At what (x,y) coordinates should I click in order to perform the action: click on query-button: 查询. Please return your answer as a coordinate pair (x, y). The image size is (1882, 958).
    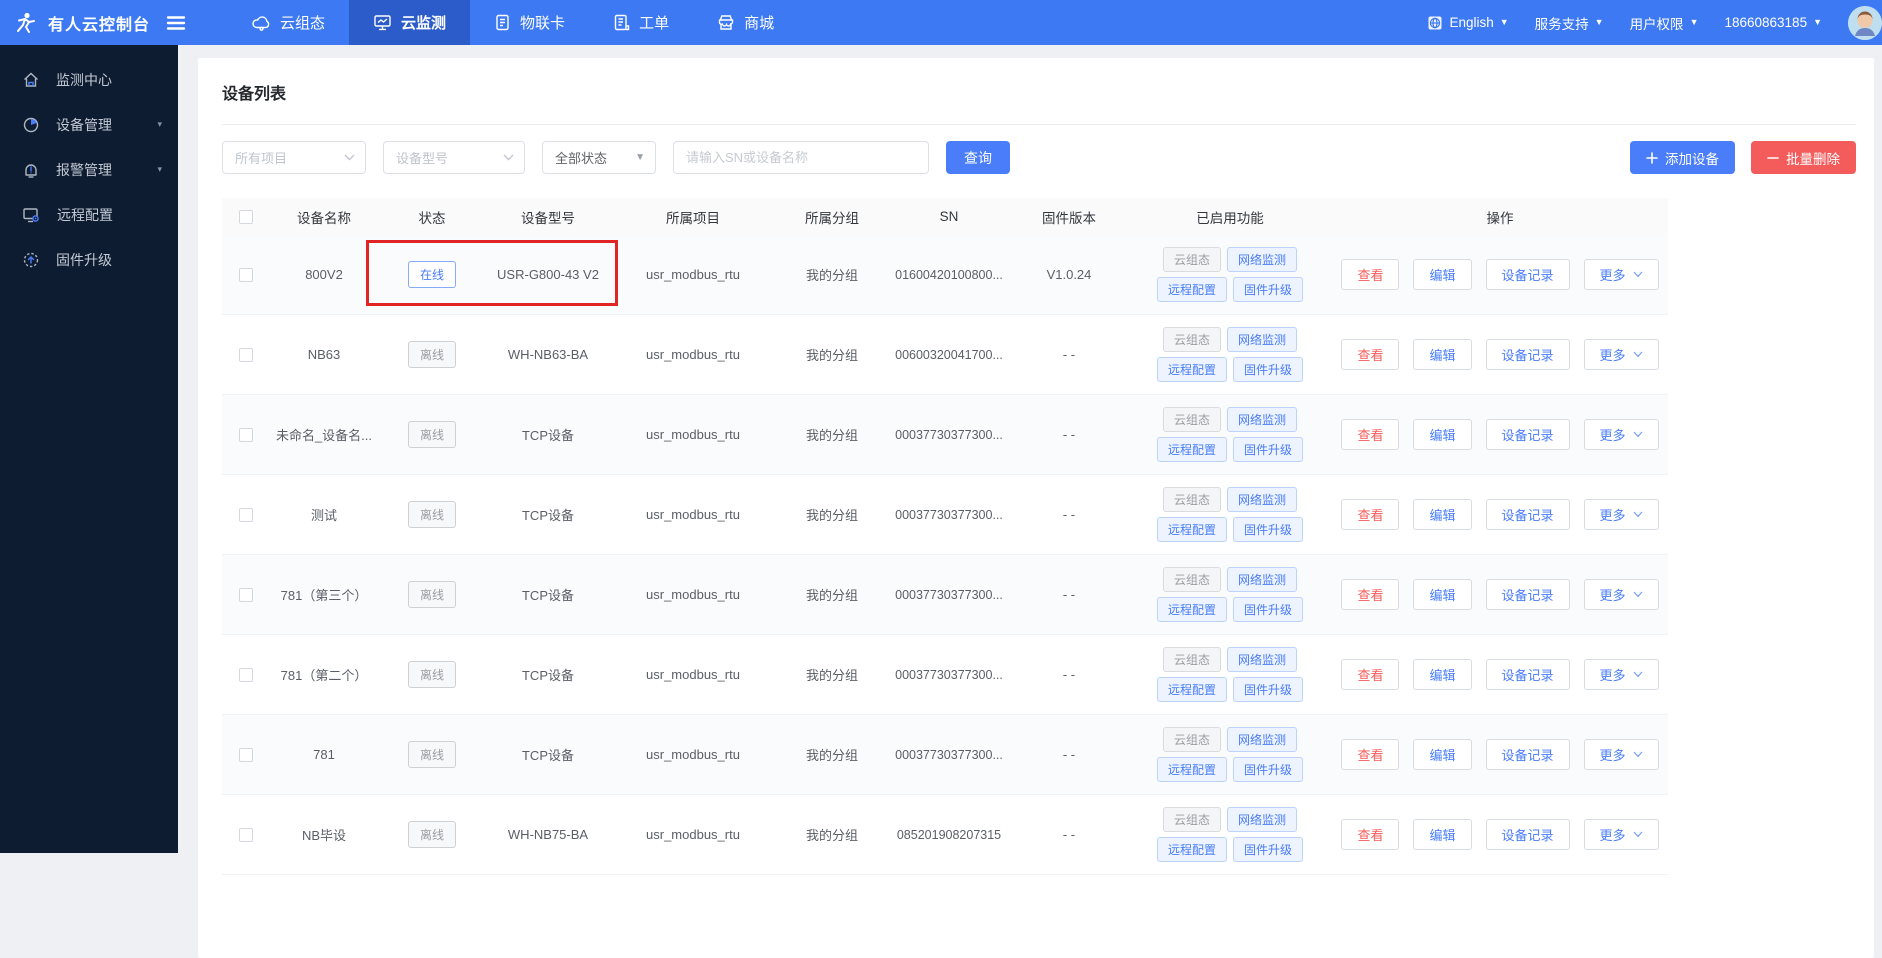
    Looking at the image, I should click on (978, 157).